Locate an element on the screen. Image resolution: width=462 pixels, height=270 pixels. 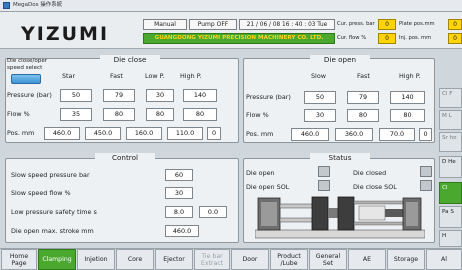
do-pressure-highp: 140 is located at coordinates (407, 97).